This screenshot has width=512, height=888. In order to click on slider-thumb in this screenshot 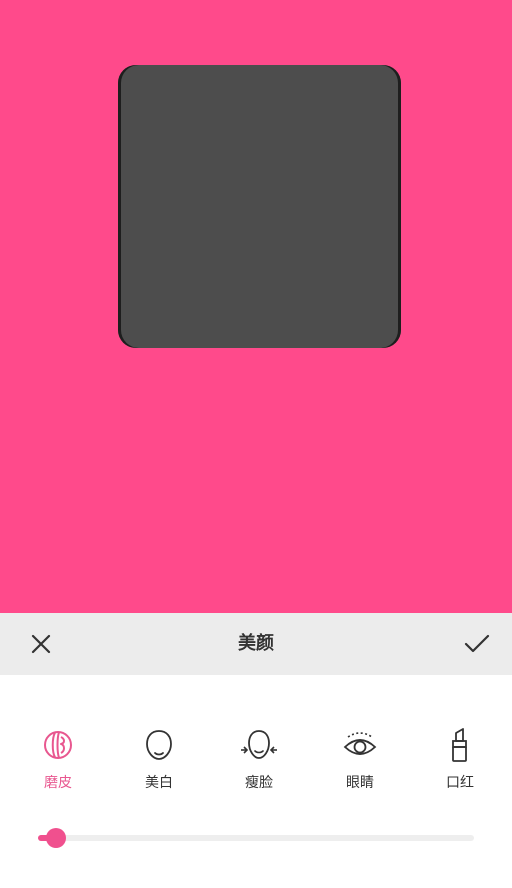, I will do `click(56, 838)`.